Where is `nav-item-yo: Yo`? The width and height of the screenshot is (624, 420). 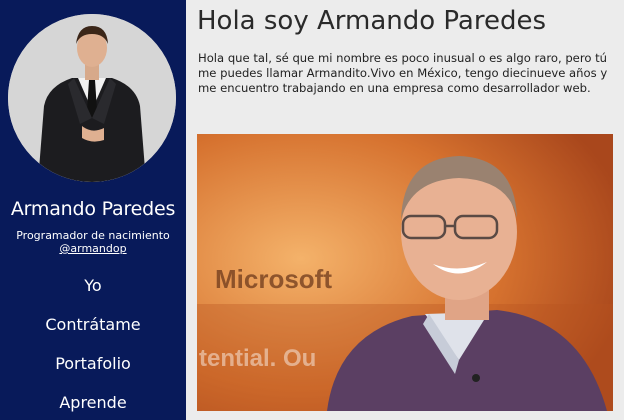
nav-item-yo: Yo is located at coordinates (93, 293).